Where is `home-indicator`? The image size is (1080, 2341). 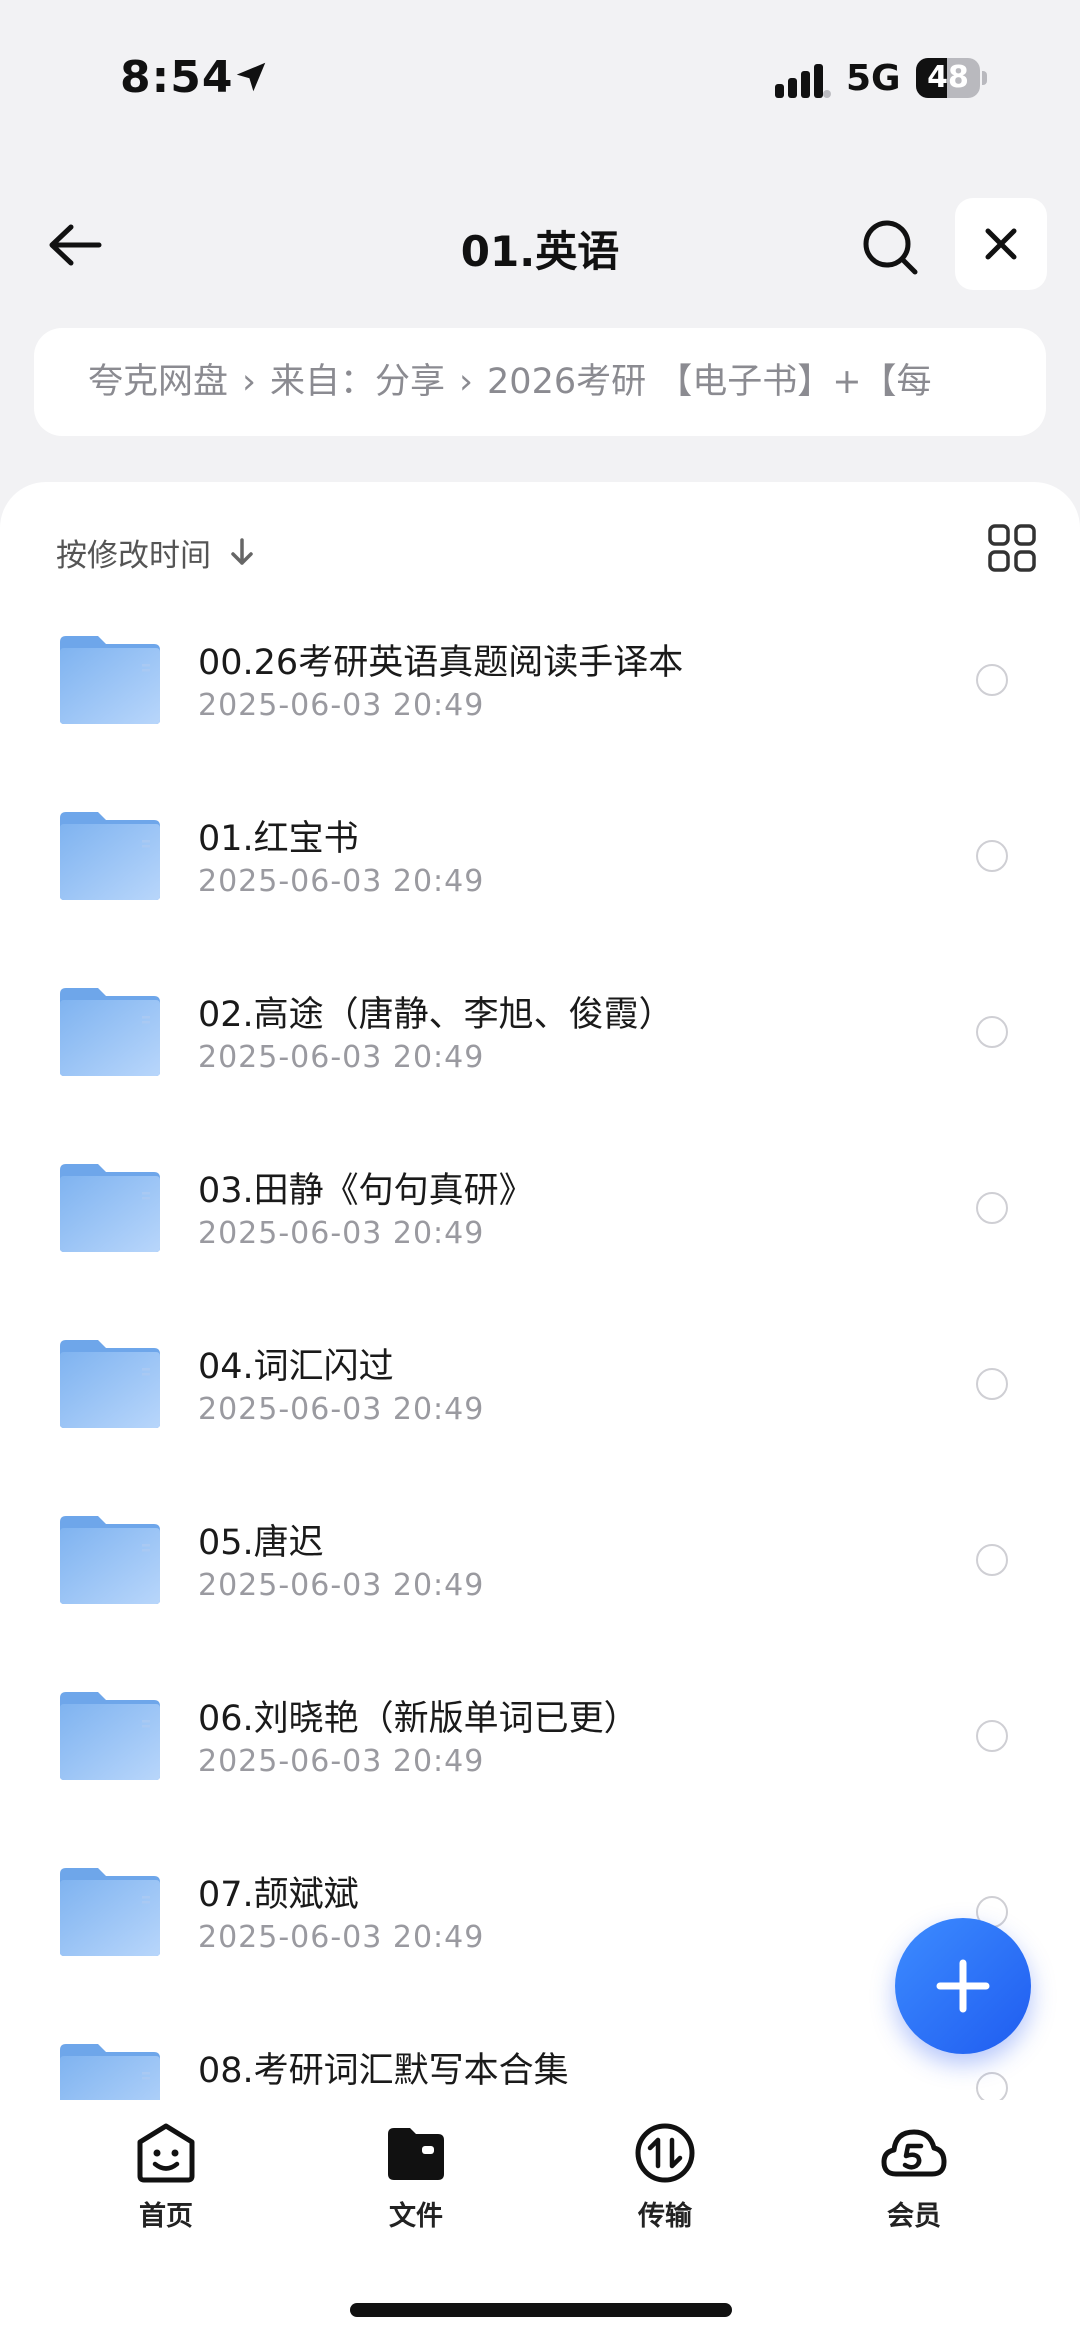 home-indicator is located at coordinates (541, 2310).